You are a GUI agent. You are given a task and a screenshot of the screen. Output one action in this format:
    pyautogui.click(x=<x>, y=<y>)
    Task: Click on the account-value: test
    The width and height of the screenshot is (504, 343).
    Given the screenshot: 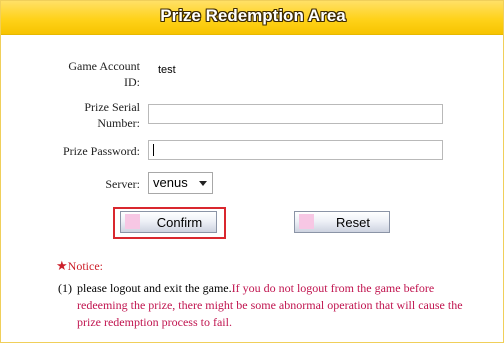 What is the action you would take?
    pyautogui.click(x=167, y=70)
    